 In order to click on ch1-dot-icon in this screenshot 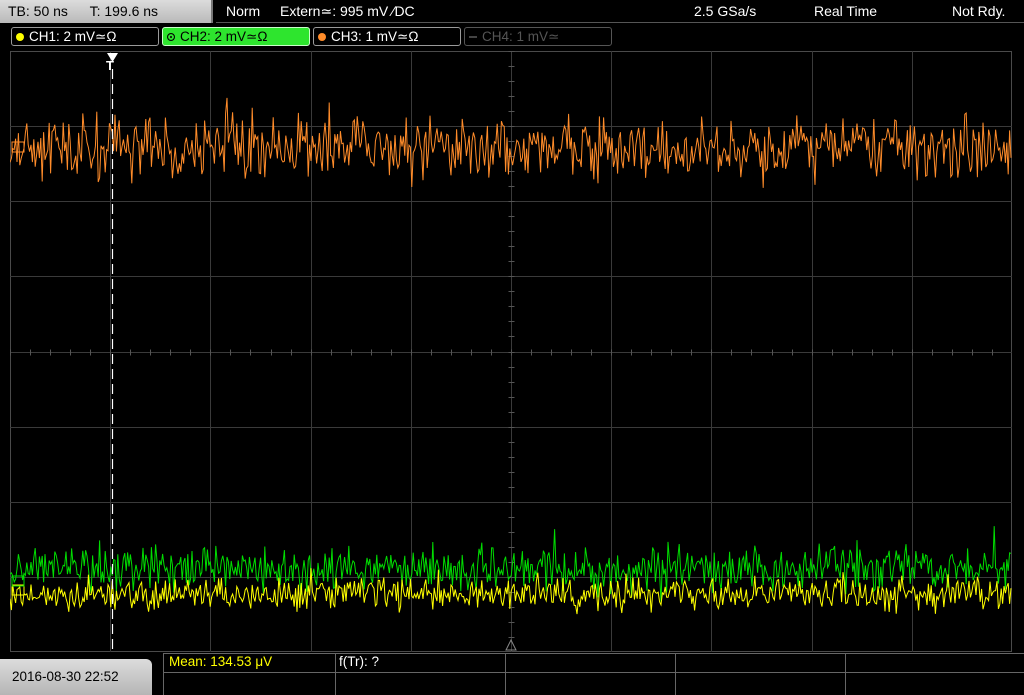, I will do `click(20, 37)`.